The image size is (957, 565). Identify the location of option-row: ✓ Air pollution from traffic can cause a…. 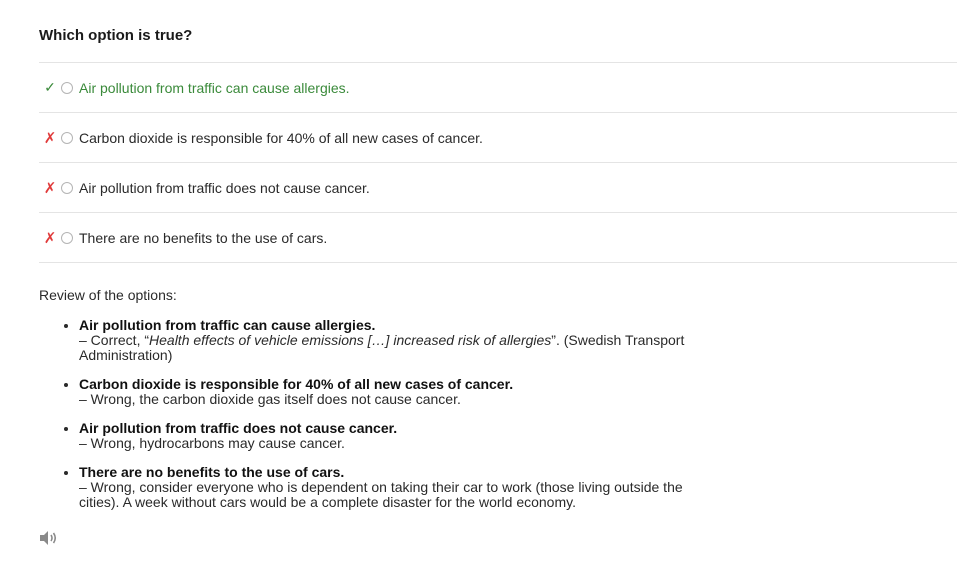
(498, 87).